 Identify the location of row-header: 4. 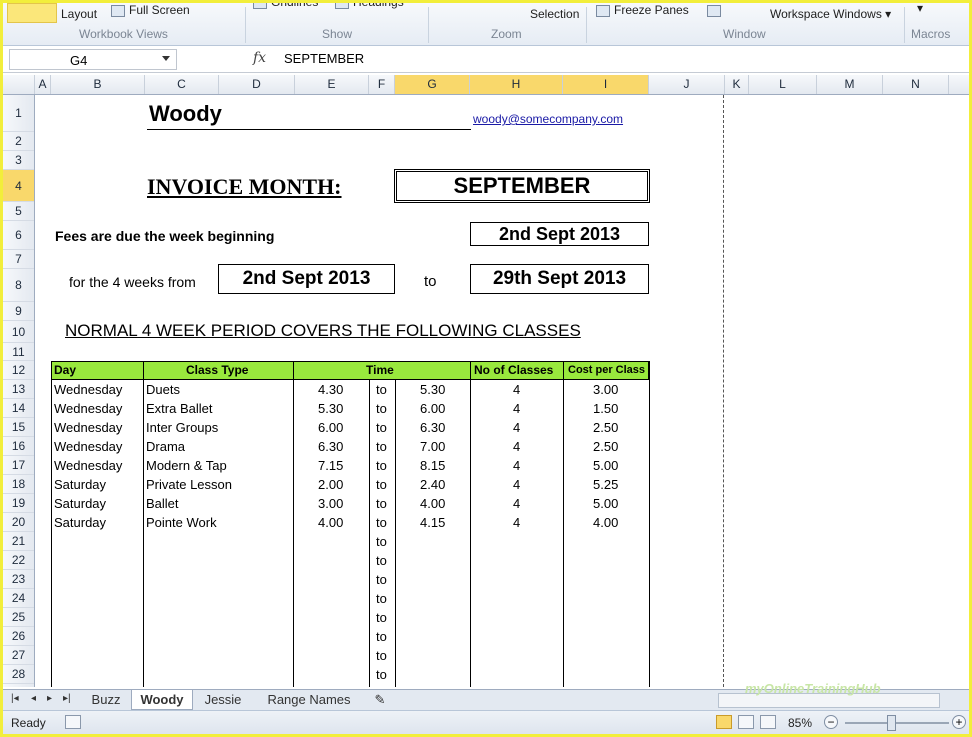
(18, 186).